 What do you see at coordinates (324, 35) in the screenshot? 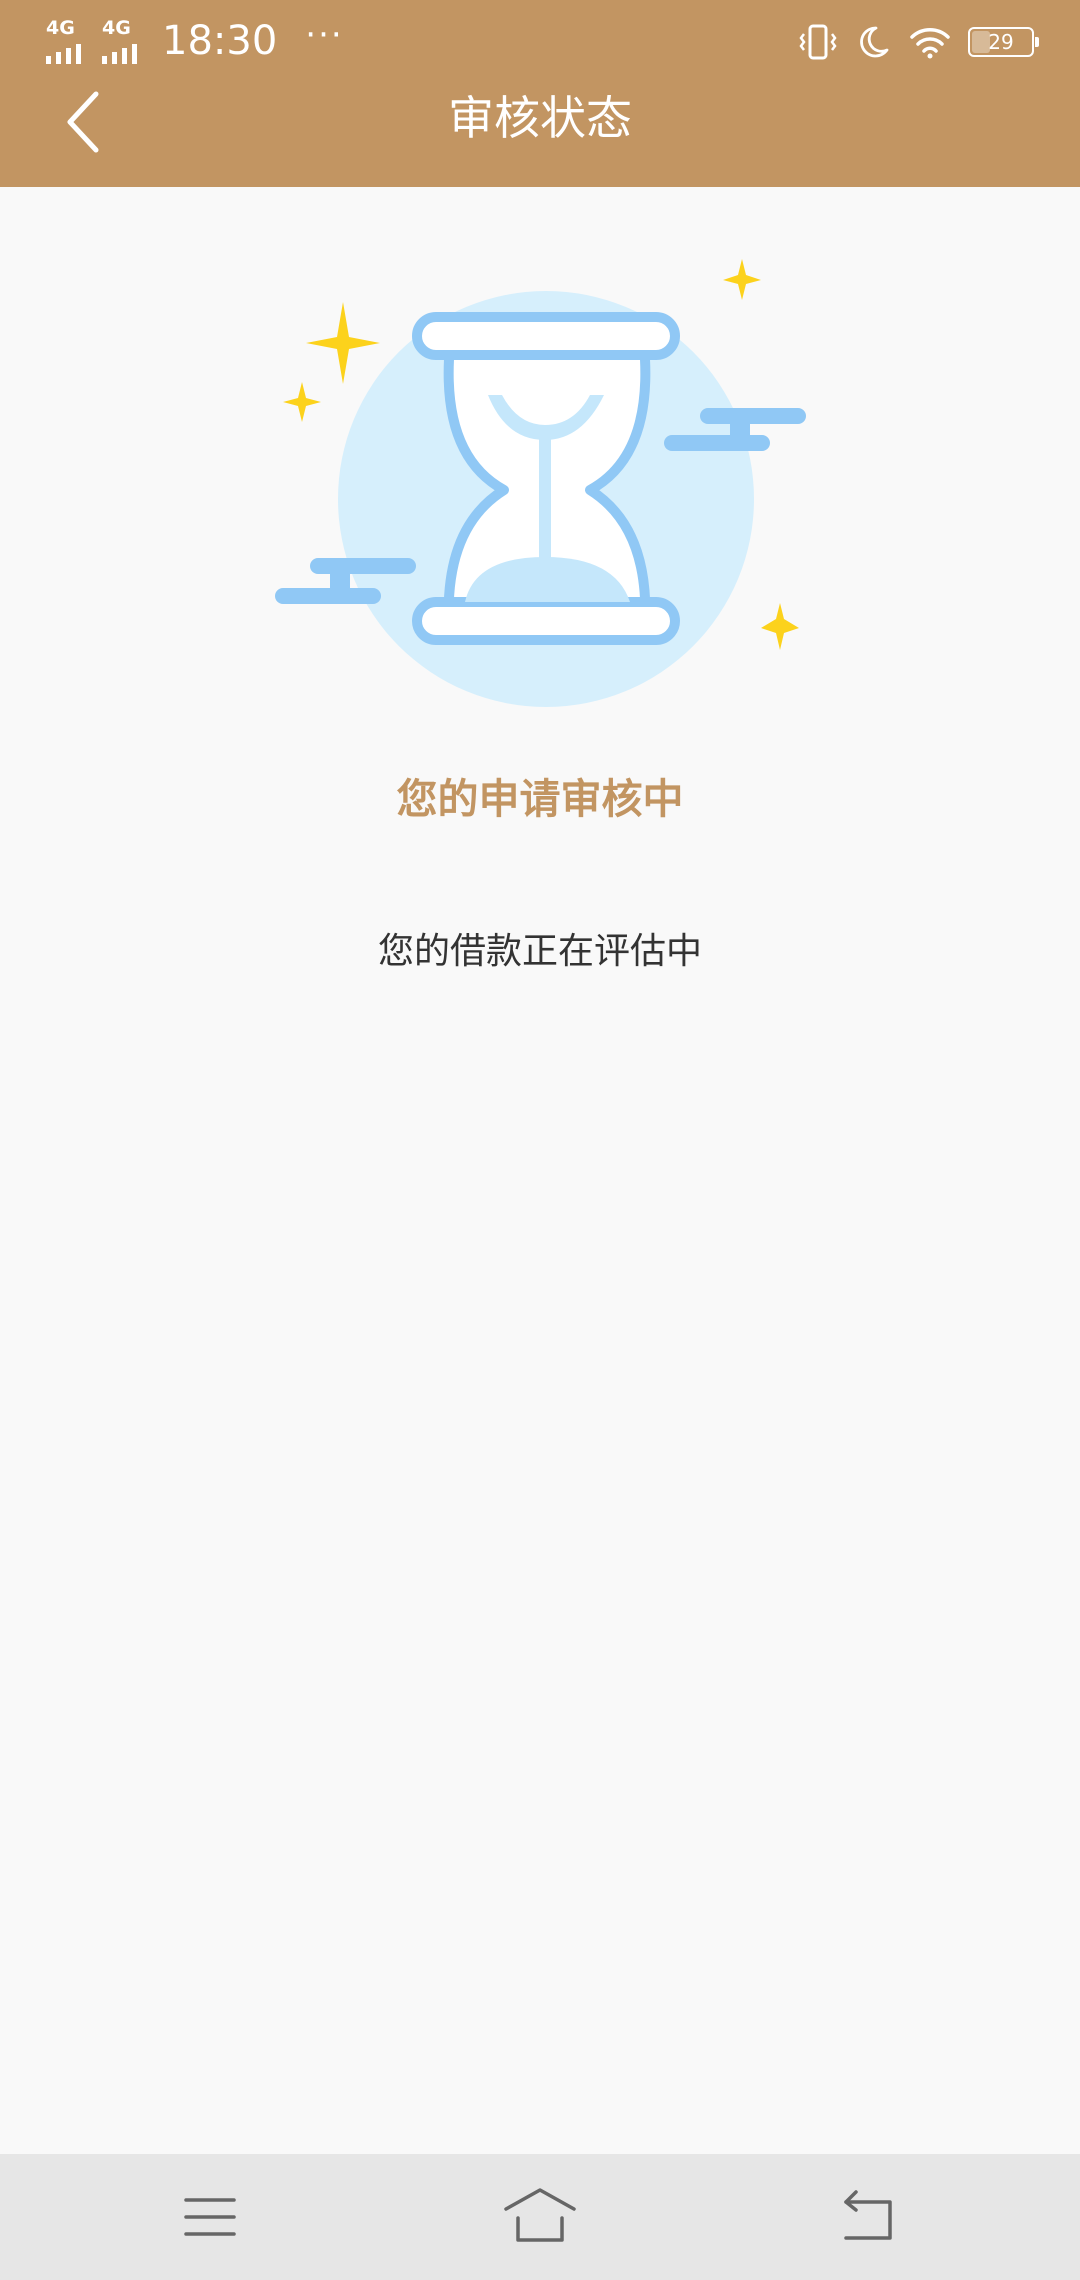
I see `more-notifications-icon: ···` at bounding box center [324, 35].